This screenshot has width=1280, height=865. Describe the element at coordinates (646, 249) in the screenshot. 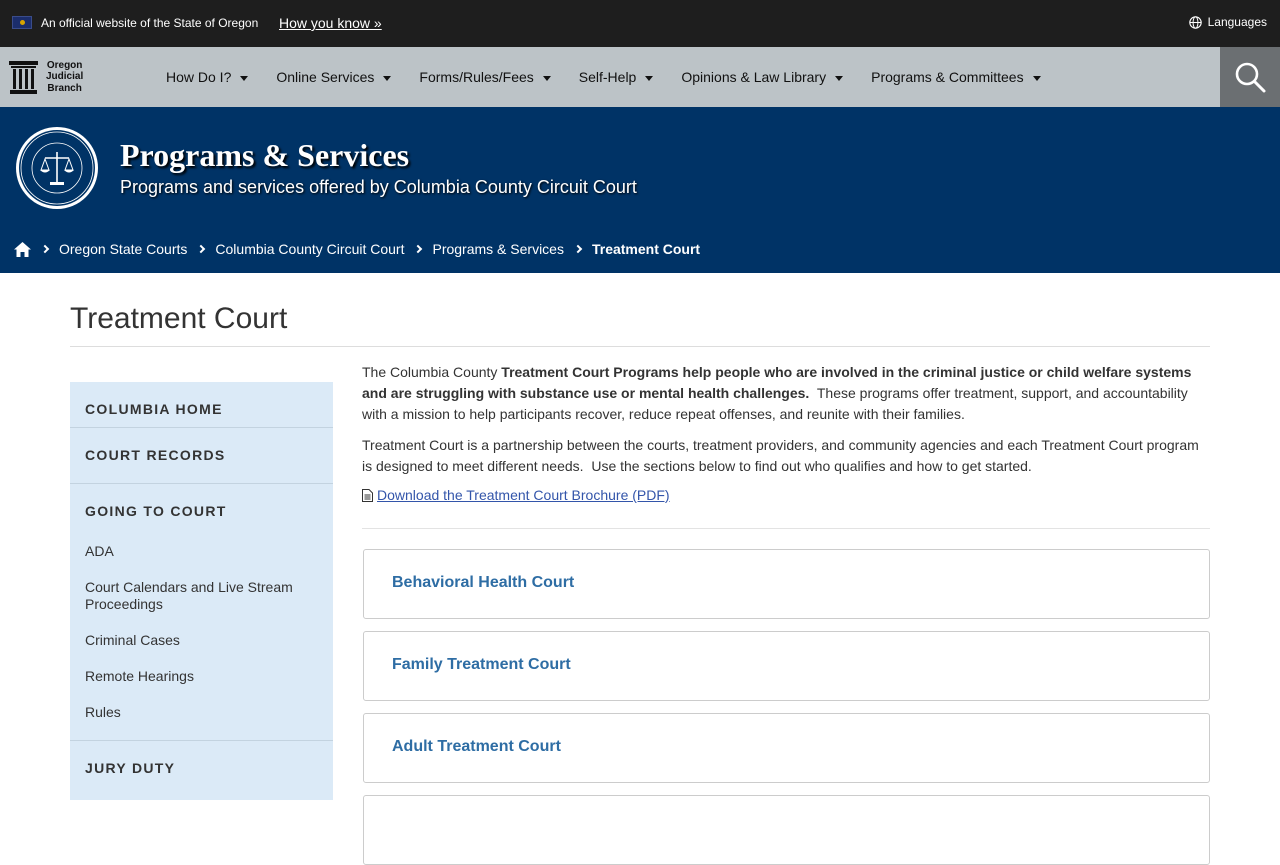

I see `breadcrumb-current: Treatment Court` at that location.